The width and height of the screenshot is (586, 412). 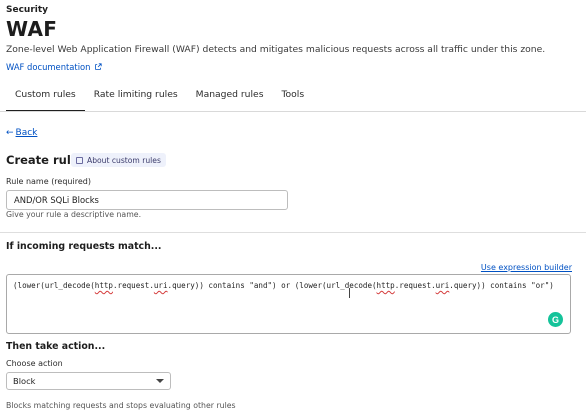 What do you see at coordinates (293, 111) in the screenshot?
I see `tab-divider` at bounding box center [293, 111].